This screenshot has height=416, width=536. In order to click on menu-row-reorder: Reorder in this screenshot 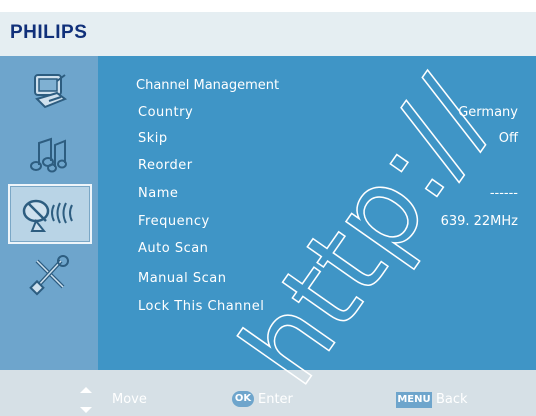, I will do `click(317, 167)`.